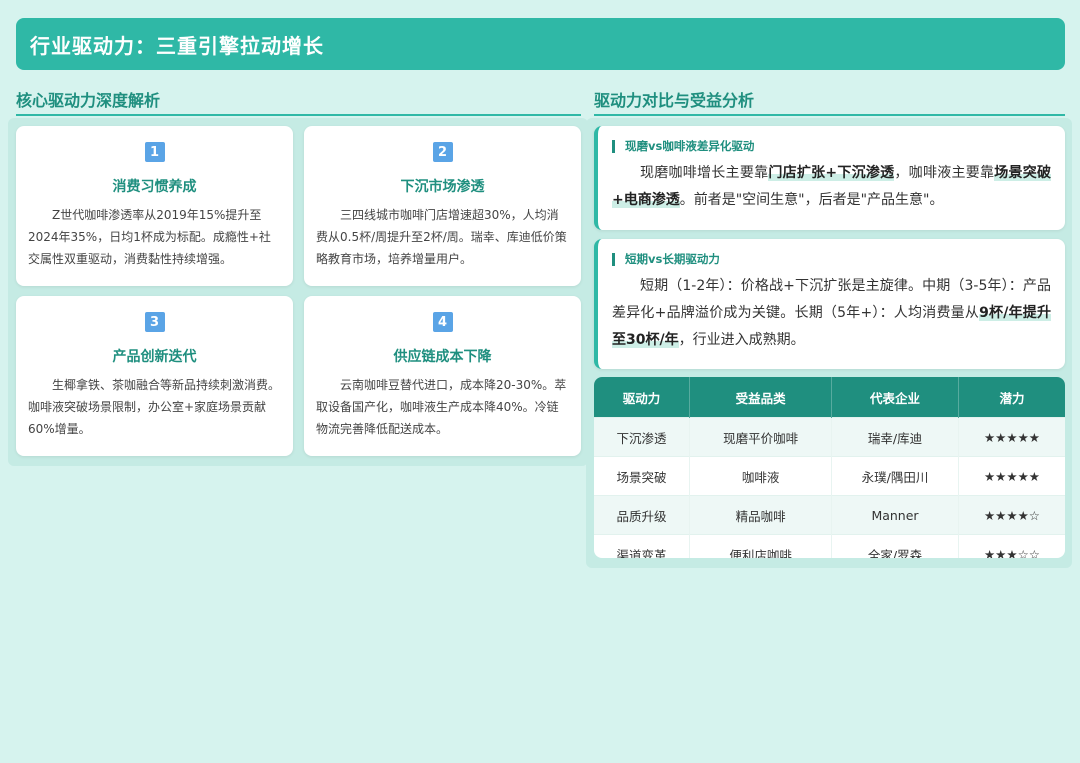 This screenshot has height=763, width=1080. Describe the element at coordinates (761, 515) in the screenshot. I see `table-cell: 精品咖啡` at that location.